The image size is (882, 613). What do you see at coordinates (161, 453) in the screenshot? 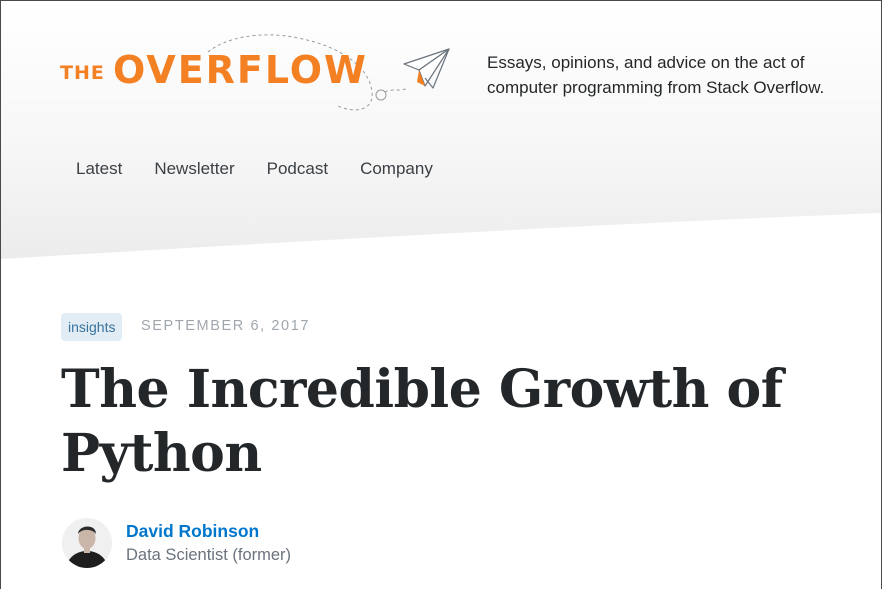
I see `title-line-2: Python` at bounding box center [161, 453].